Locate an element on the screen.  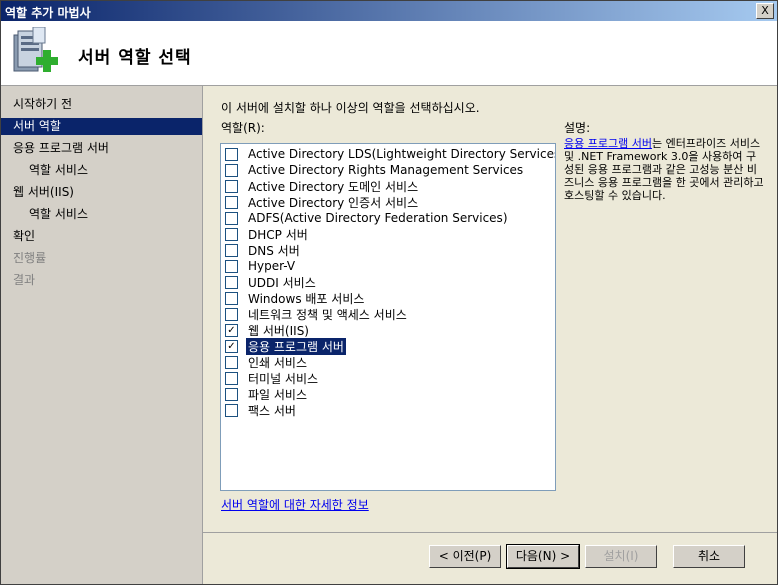
description-label: 설명: is located at coordinates (577, 128).